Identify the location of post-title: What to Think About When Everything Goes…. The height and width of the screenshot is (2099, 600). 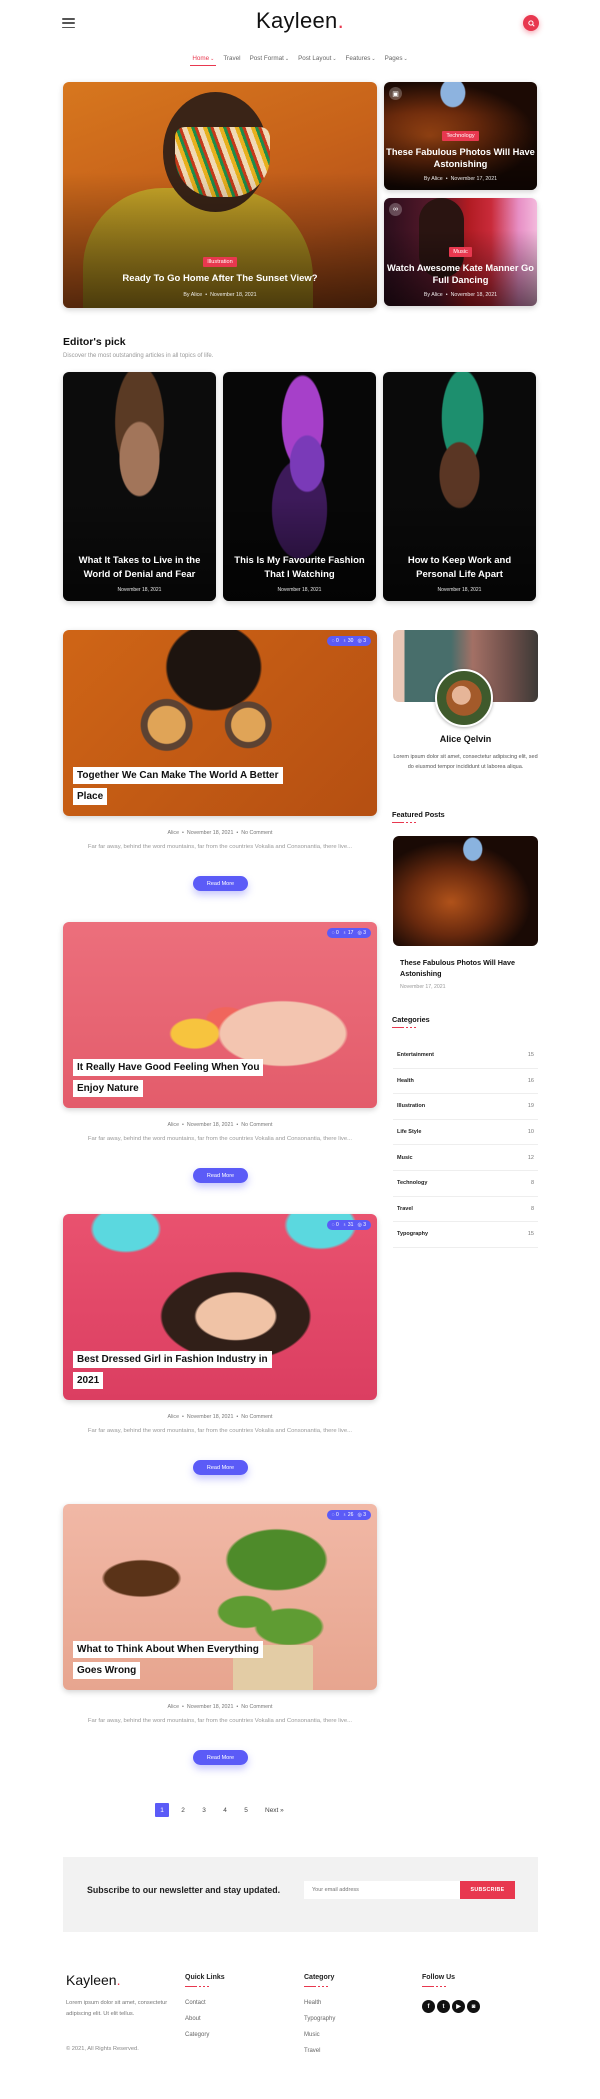
(178, 1659).